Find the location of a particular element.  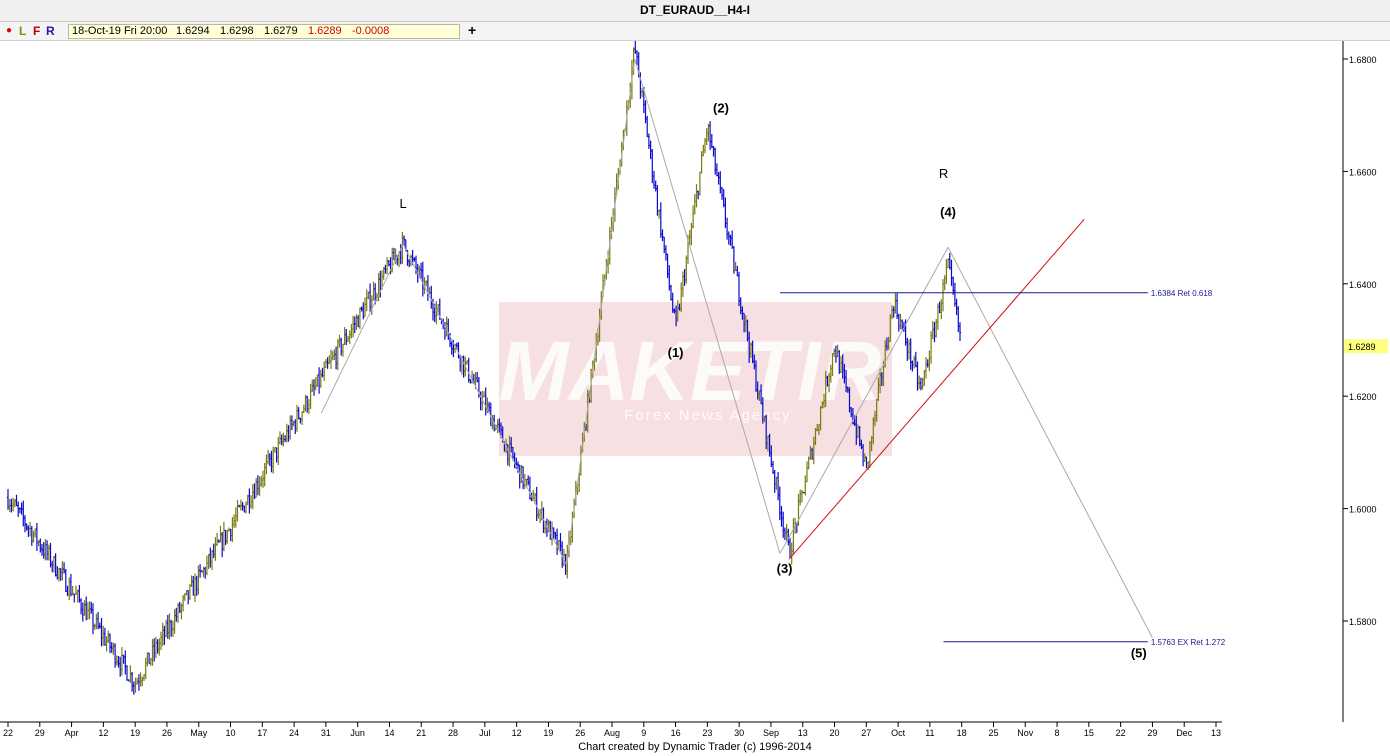

time-tick-label: 18 is located at coordinates (962, 733).